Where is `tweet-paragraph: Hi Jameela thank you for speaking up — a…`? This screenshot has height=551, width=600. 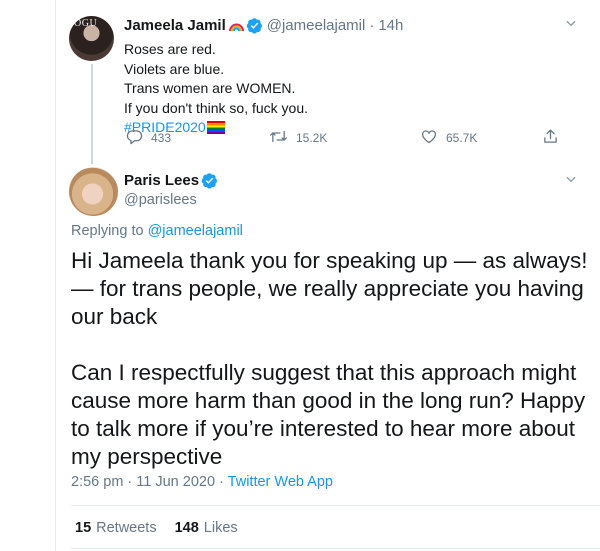
tweet-paragraph: Hi Jameela thank you for speaking up — a… is located at coordinates (329, 288).